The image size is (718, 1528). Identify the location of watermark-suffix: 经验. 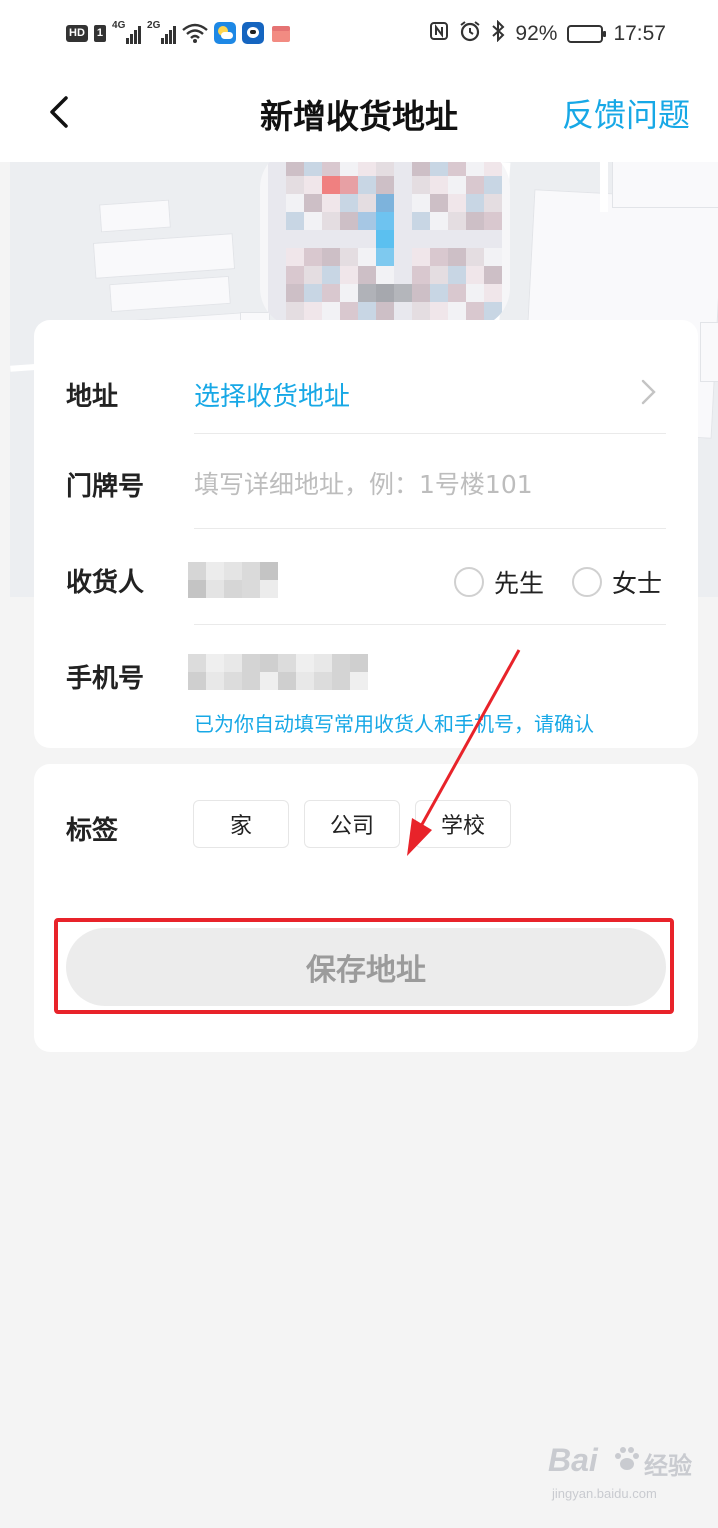
(668, 1466).